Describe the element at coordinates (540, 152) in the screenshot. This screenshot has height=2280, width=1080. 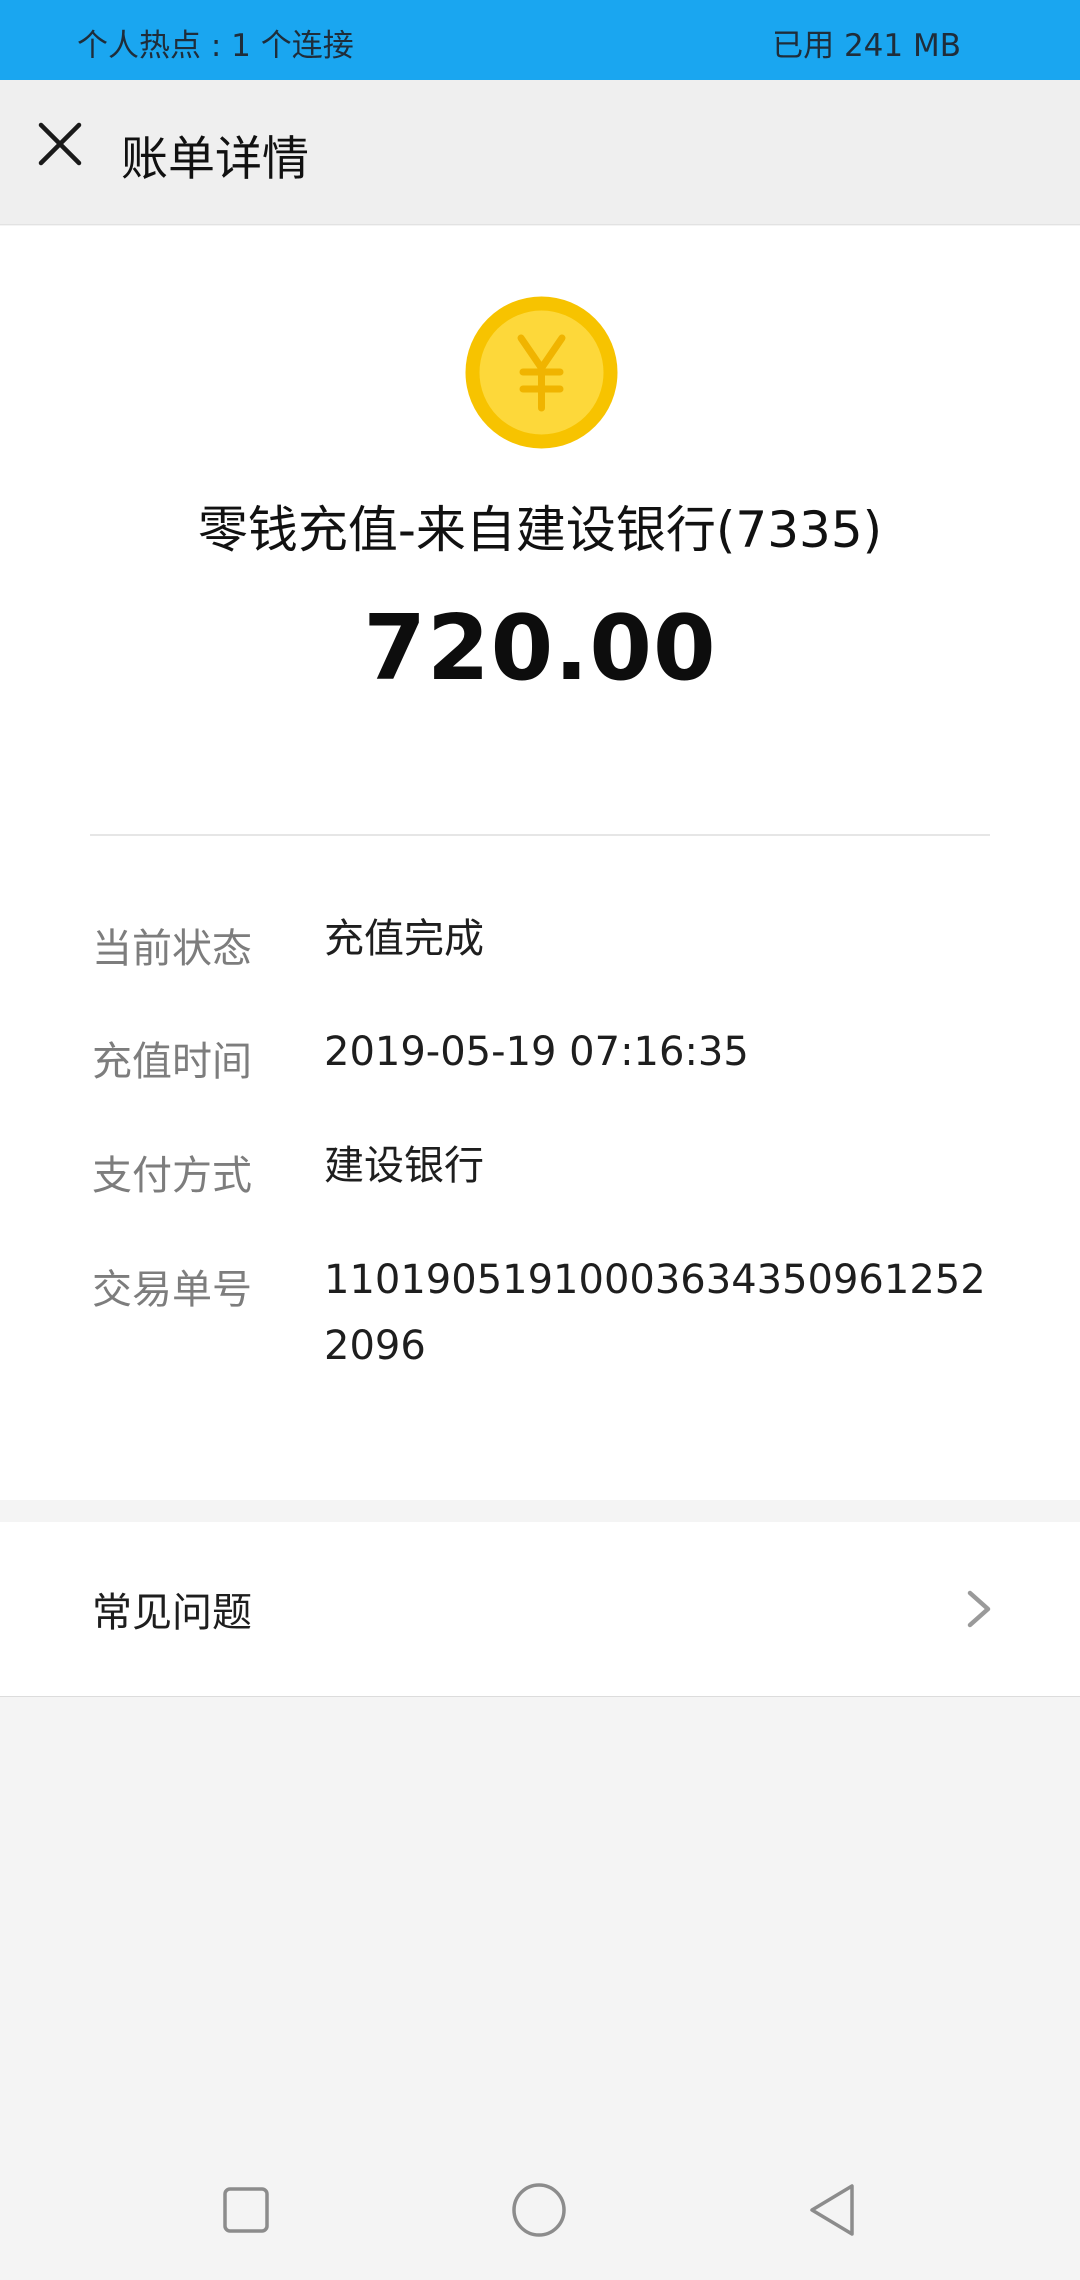
I see `app-header: 账单详情` at that location.